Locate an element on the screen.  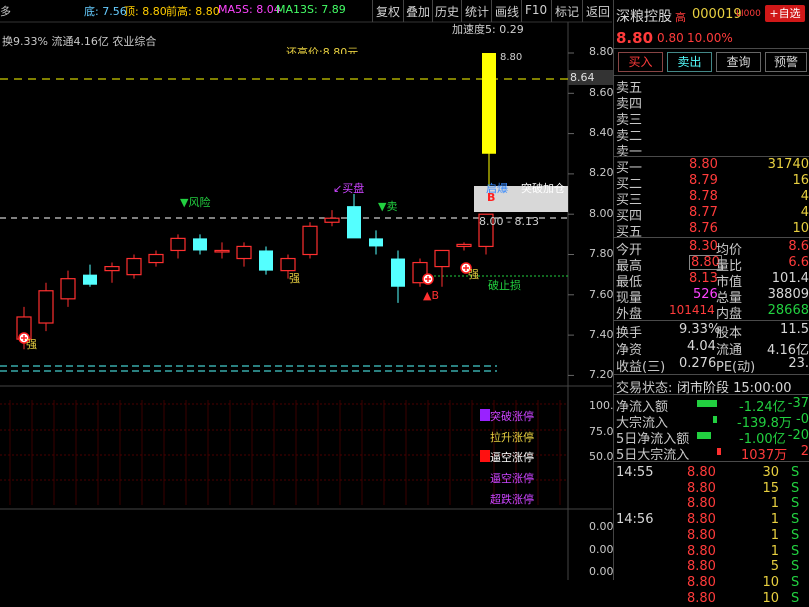
ma13s: MA13S: 7.89 is located at coordinates (311, 9).